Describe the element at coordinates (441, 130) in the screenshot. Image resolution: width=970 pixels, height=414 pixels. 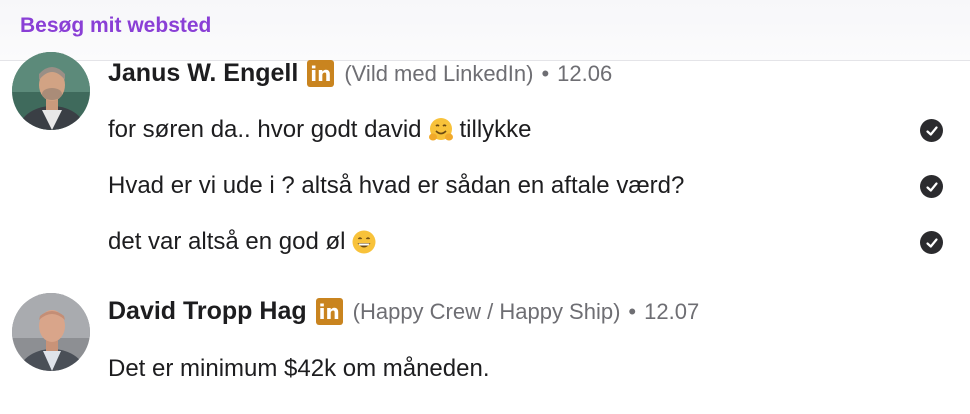
I see `hugging-face-emoji-icon` at that location.